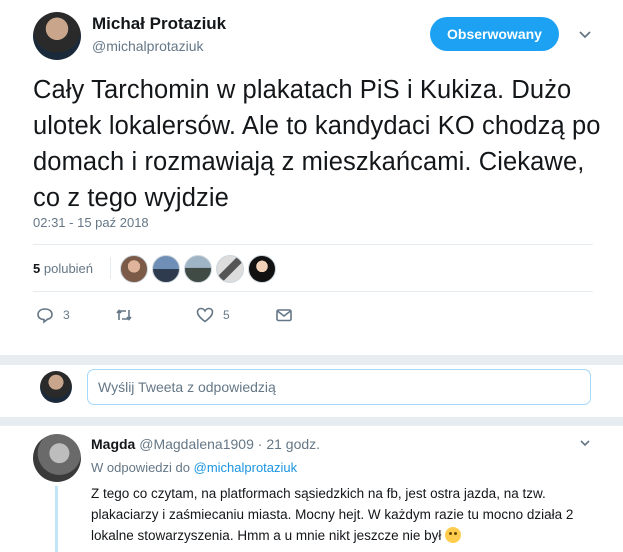 The image size is (623, 552). What do you see at coordinates (453, 535) in the screenshot?
I see `rolling-eyes-emoji-icon` at bounding box center [453, 535].